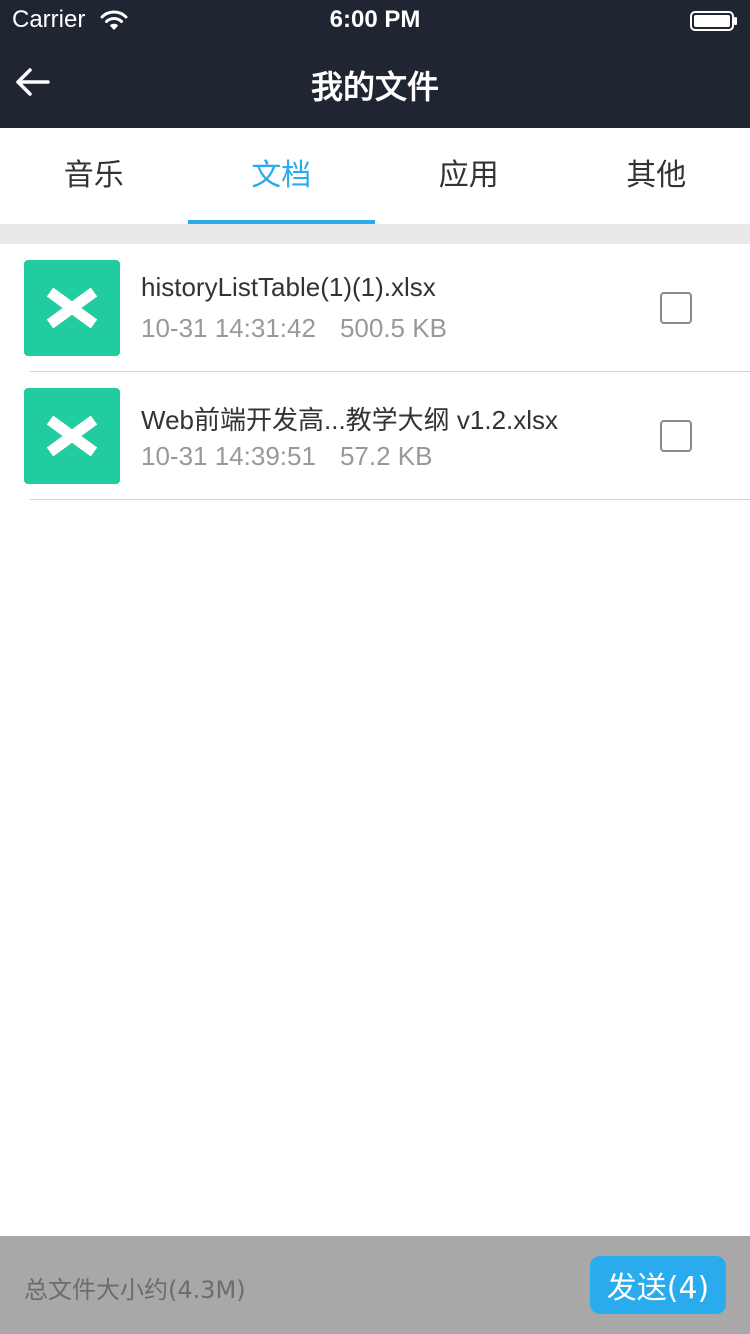 This screenshot has width=750, height=1334. I want to click on file-name: Web前端开发高...教学大纲 v1.2.xlsx, so click(350, 420).